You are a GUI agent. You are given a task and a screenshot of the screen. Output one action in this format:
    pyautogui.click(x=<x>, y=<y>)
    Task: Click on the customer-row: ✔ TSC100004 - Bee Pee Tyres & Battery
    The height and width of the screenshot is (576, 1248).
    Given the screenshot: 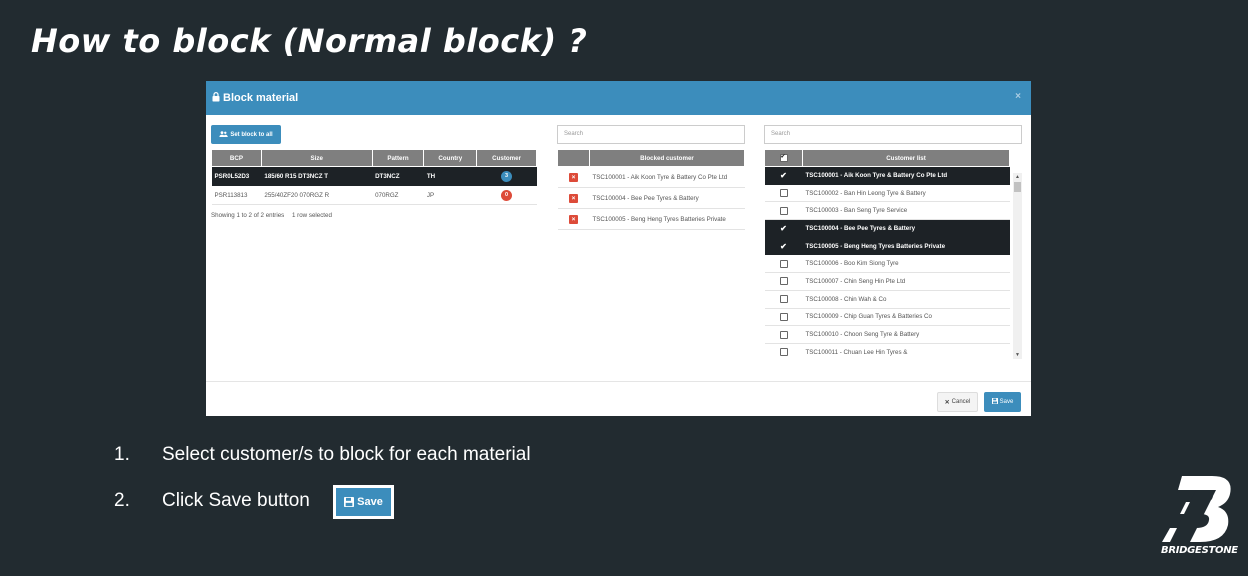 What is the action you would take?
    pyautogui.click(x=887, y=228)
    